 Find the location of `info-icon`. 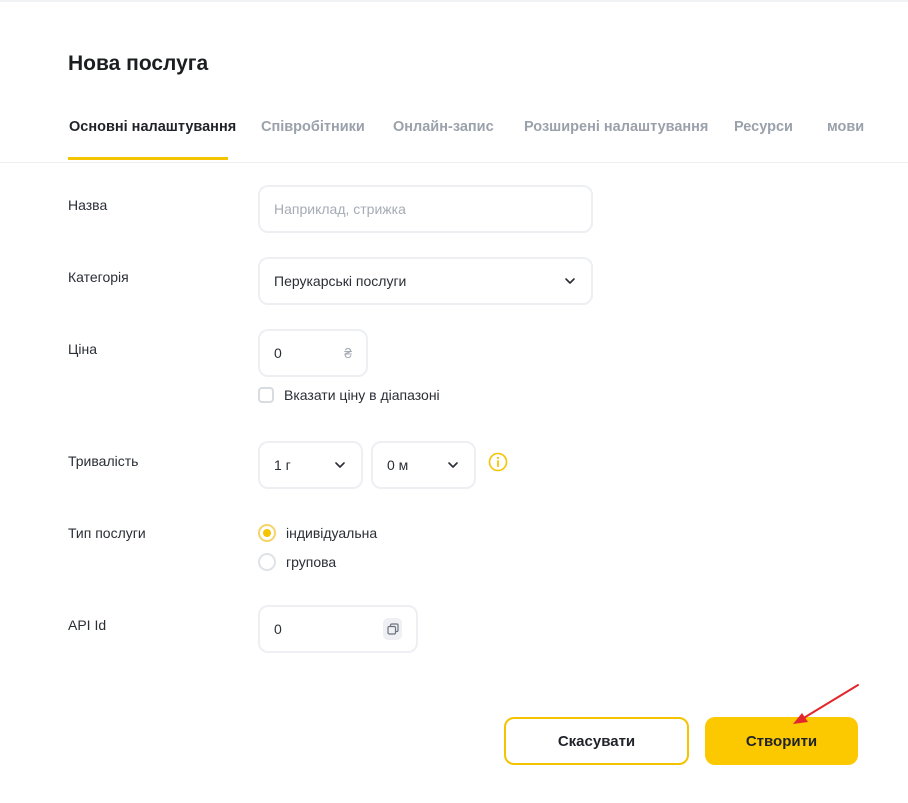

info-icon is located at coordinates (498, 462).